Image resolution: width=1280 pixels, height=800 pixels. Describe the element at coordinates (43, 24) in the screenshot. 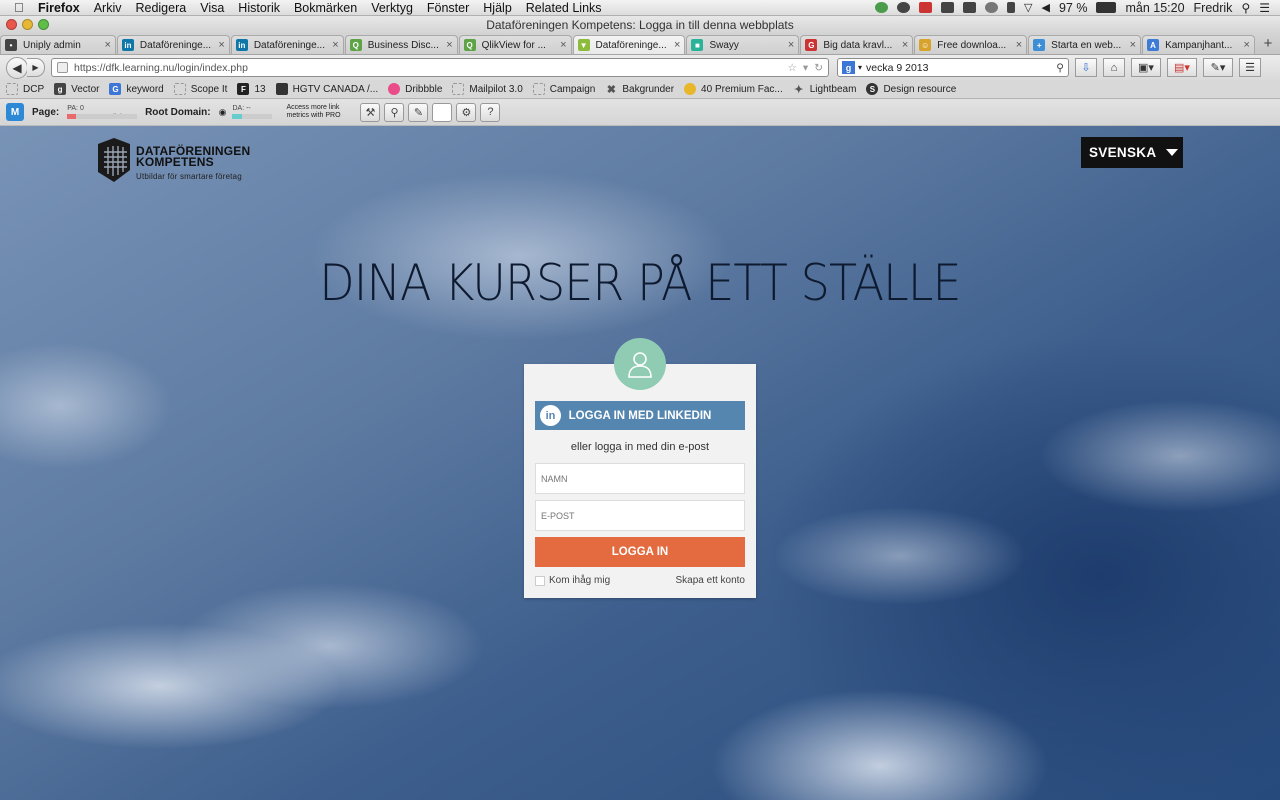

I see `zoom-window-icon` at that location.